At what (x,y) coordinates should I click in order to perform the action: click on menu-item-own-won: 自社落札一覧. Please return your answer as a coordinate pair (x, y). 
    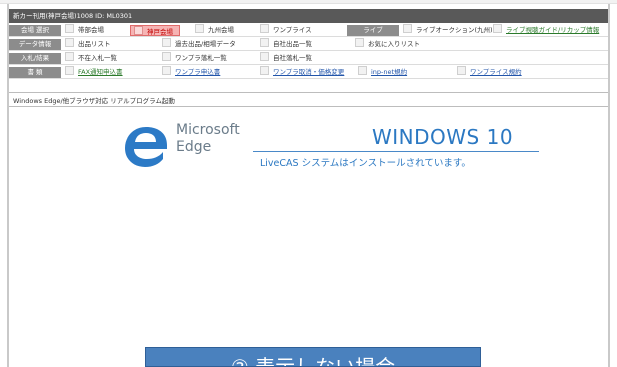
    Looking at the image, I should click on (286, 58).